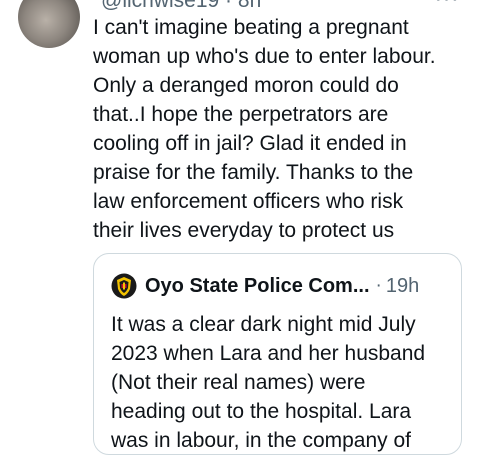 Image resolution: width=480 pixels, height=455 pixels. What do you see at coordinates (244, 230) in the screenshot?
I see `tweet-line: their lives everyday to protect us` at bounding box center [244, 230].